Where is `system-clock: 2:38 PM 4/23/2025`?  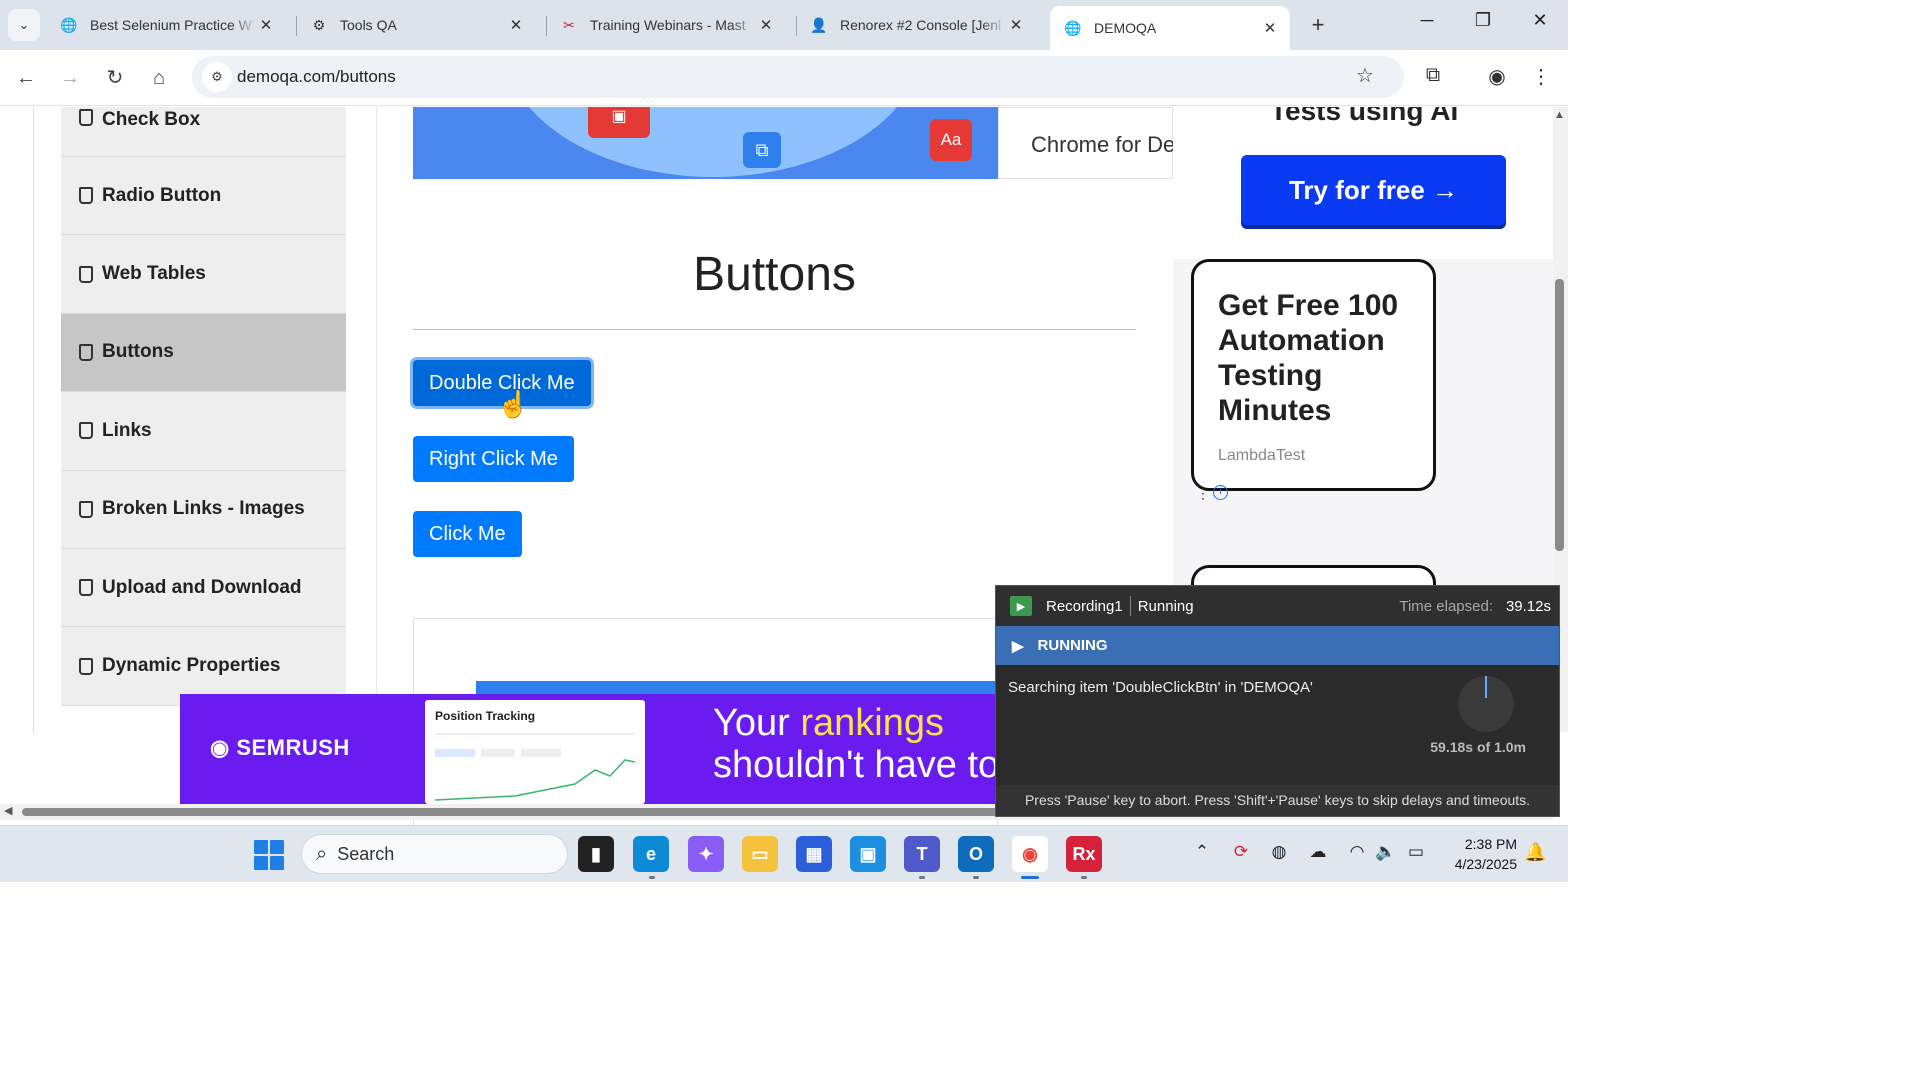 system-clock: 2:38 PM 4/23/2025 is located at coordinates (1480, 854).